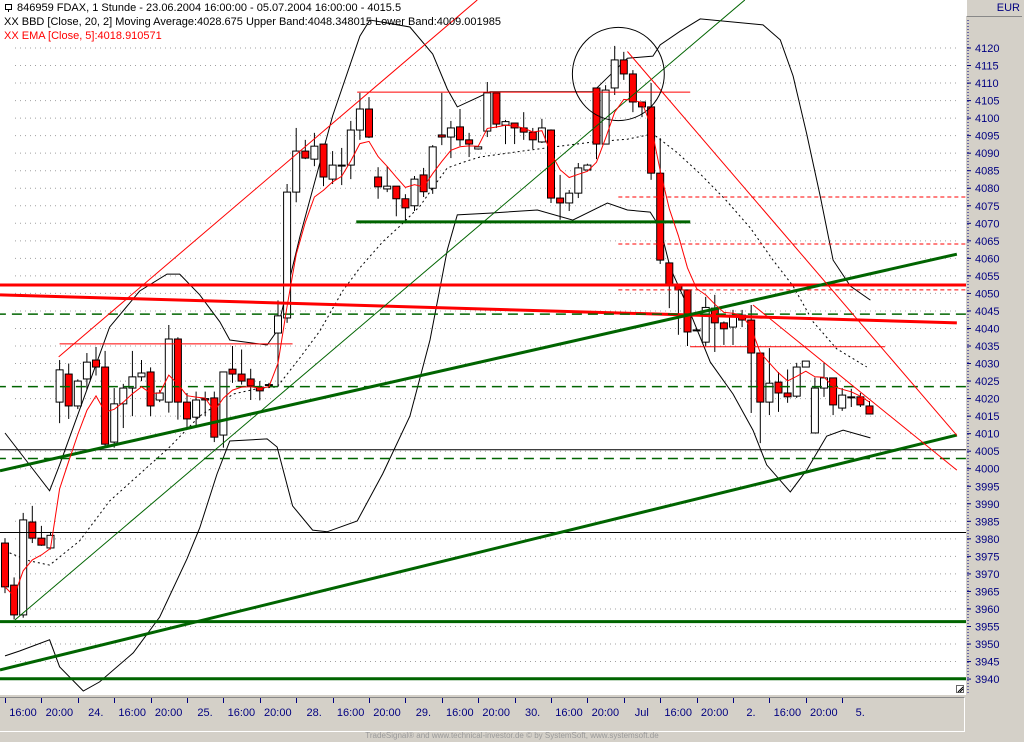 This screenshot has width=1024, height=742. What do you see at coordinates (987, 417) in the screenshot?
I see `y-tick-label: 4015` at bounding box center [987, 417].